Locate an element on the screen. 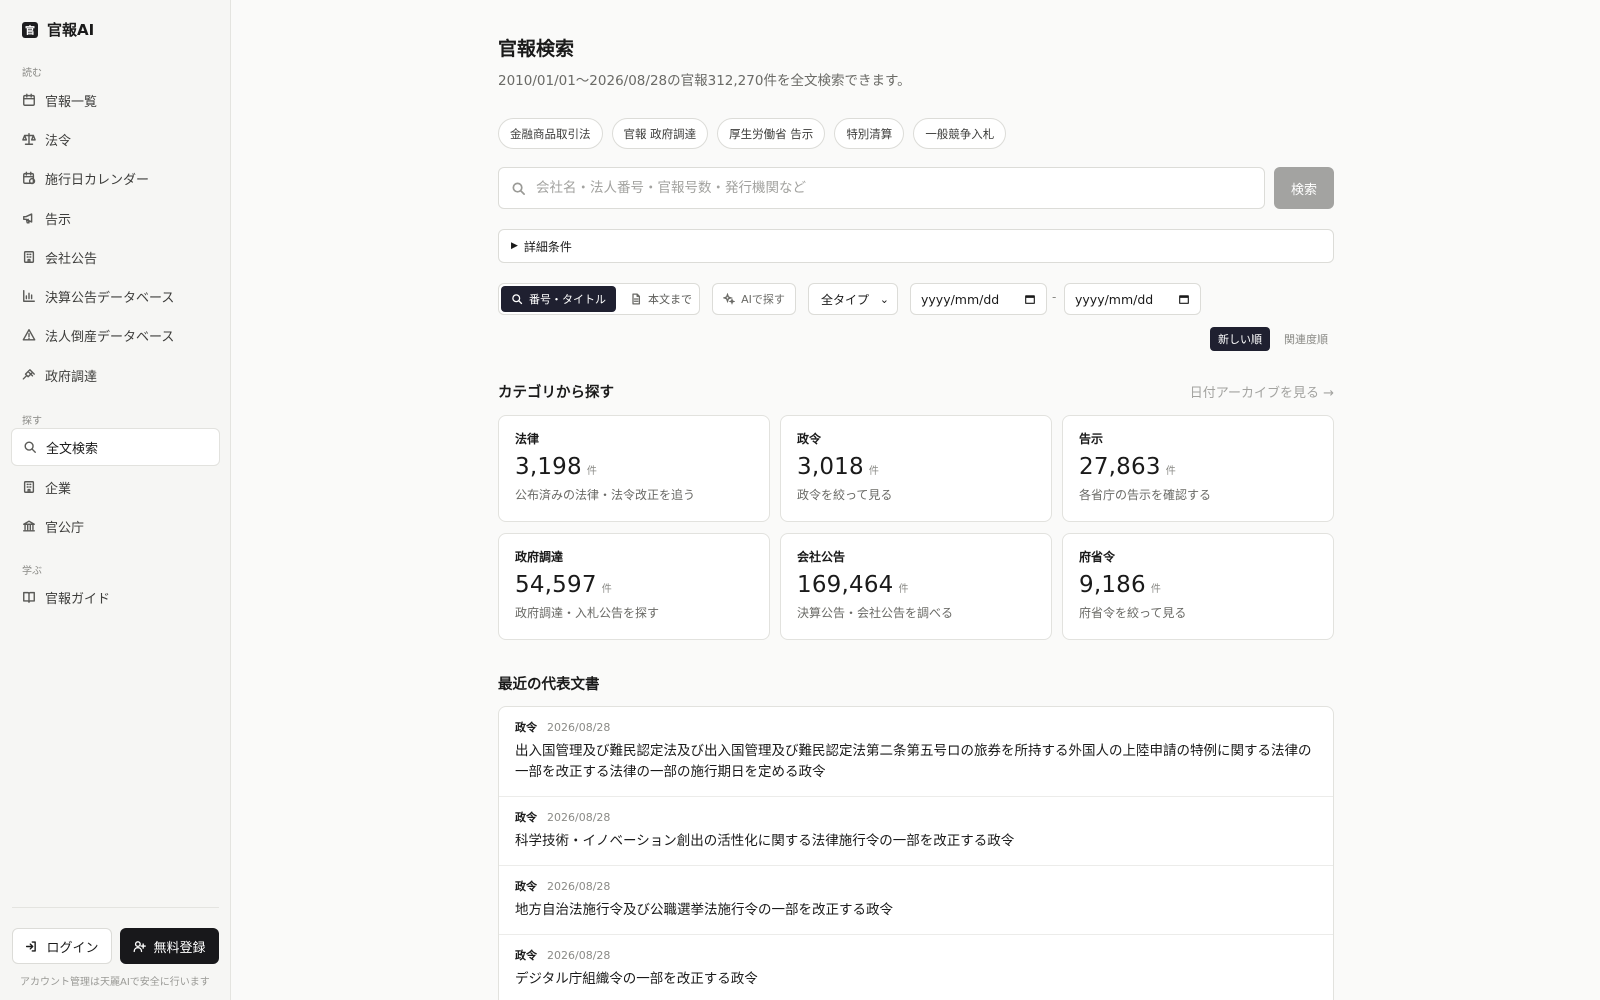 The height and width of the screenshot is (1000, 1600). sidebar-item-label: 告示 is located at coordinates (58, 220).